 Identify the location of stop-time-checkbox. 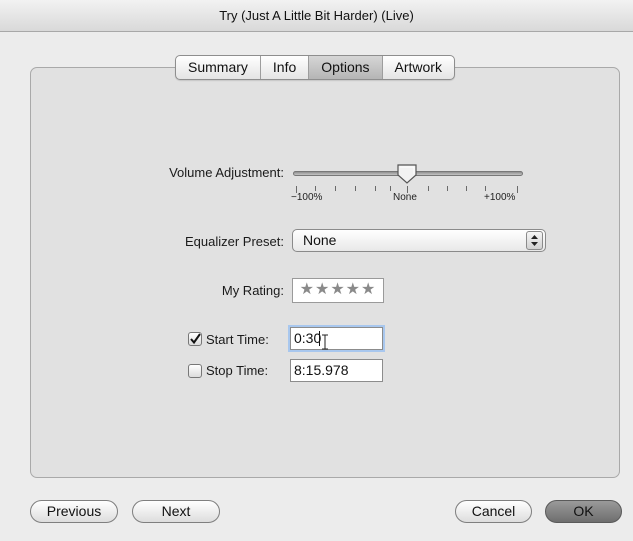
(195, 371).